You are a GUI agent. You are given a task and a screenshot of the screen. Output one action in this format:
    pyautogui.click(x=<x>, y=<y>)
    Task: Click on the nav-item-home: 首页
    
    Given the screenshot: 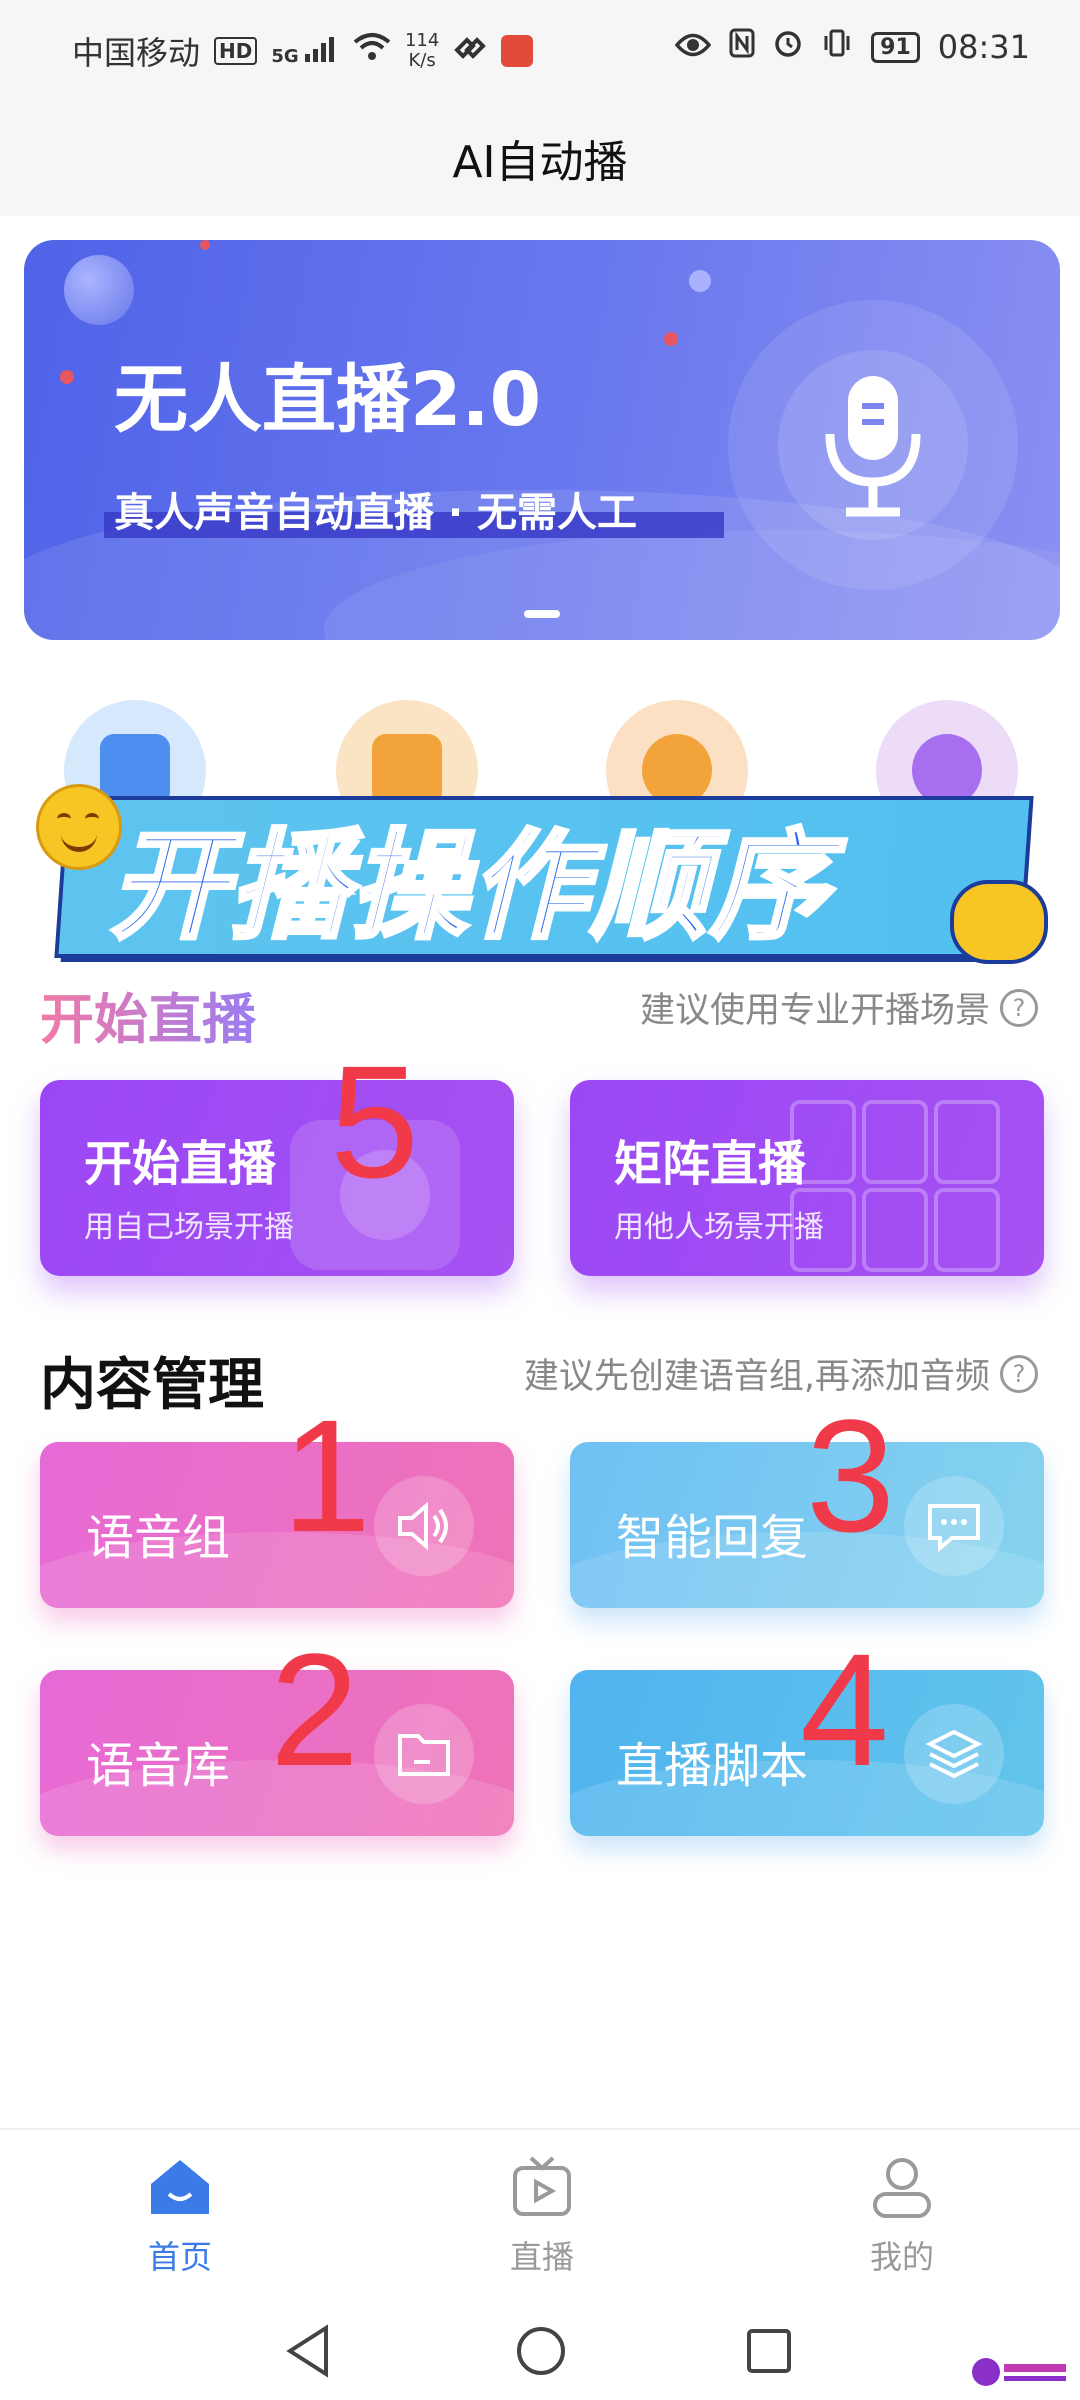 What is the action you would take?
    pyautogui.click(x=180, y=2216)
    